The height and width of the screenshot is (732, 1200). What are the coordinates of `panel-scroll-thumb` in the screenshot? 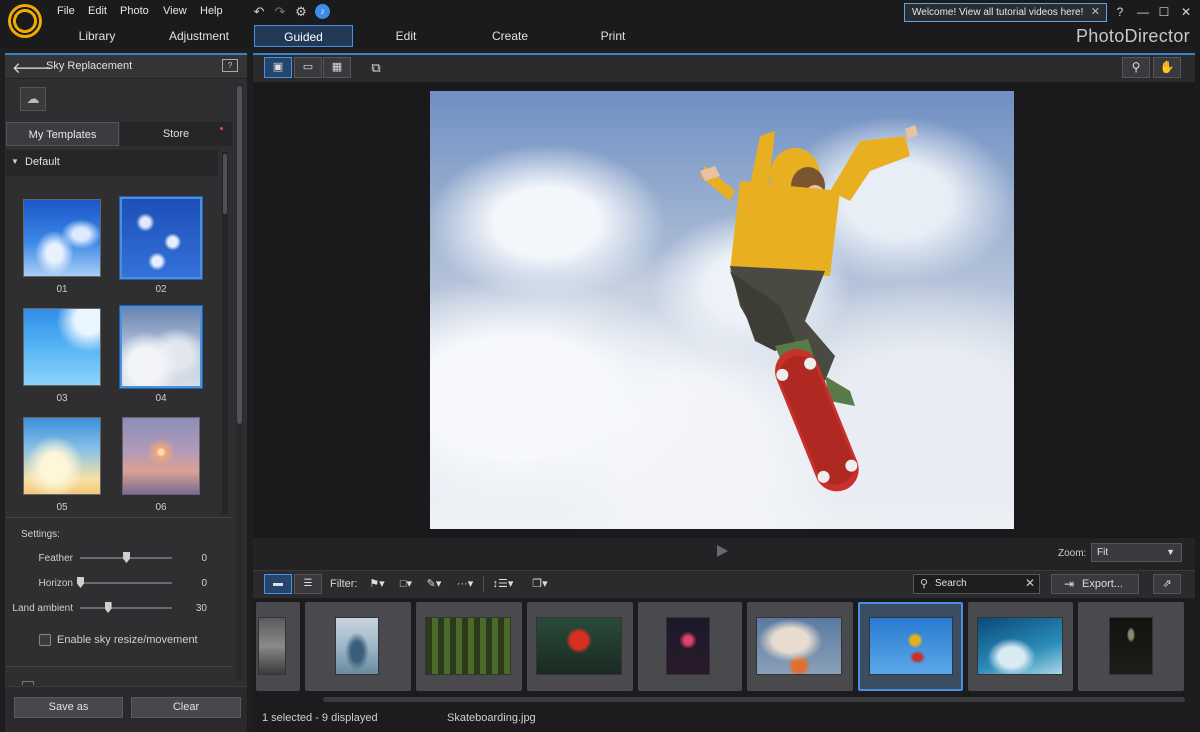 It's located at (239, 255).